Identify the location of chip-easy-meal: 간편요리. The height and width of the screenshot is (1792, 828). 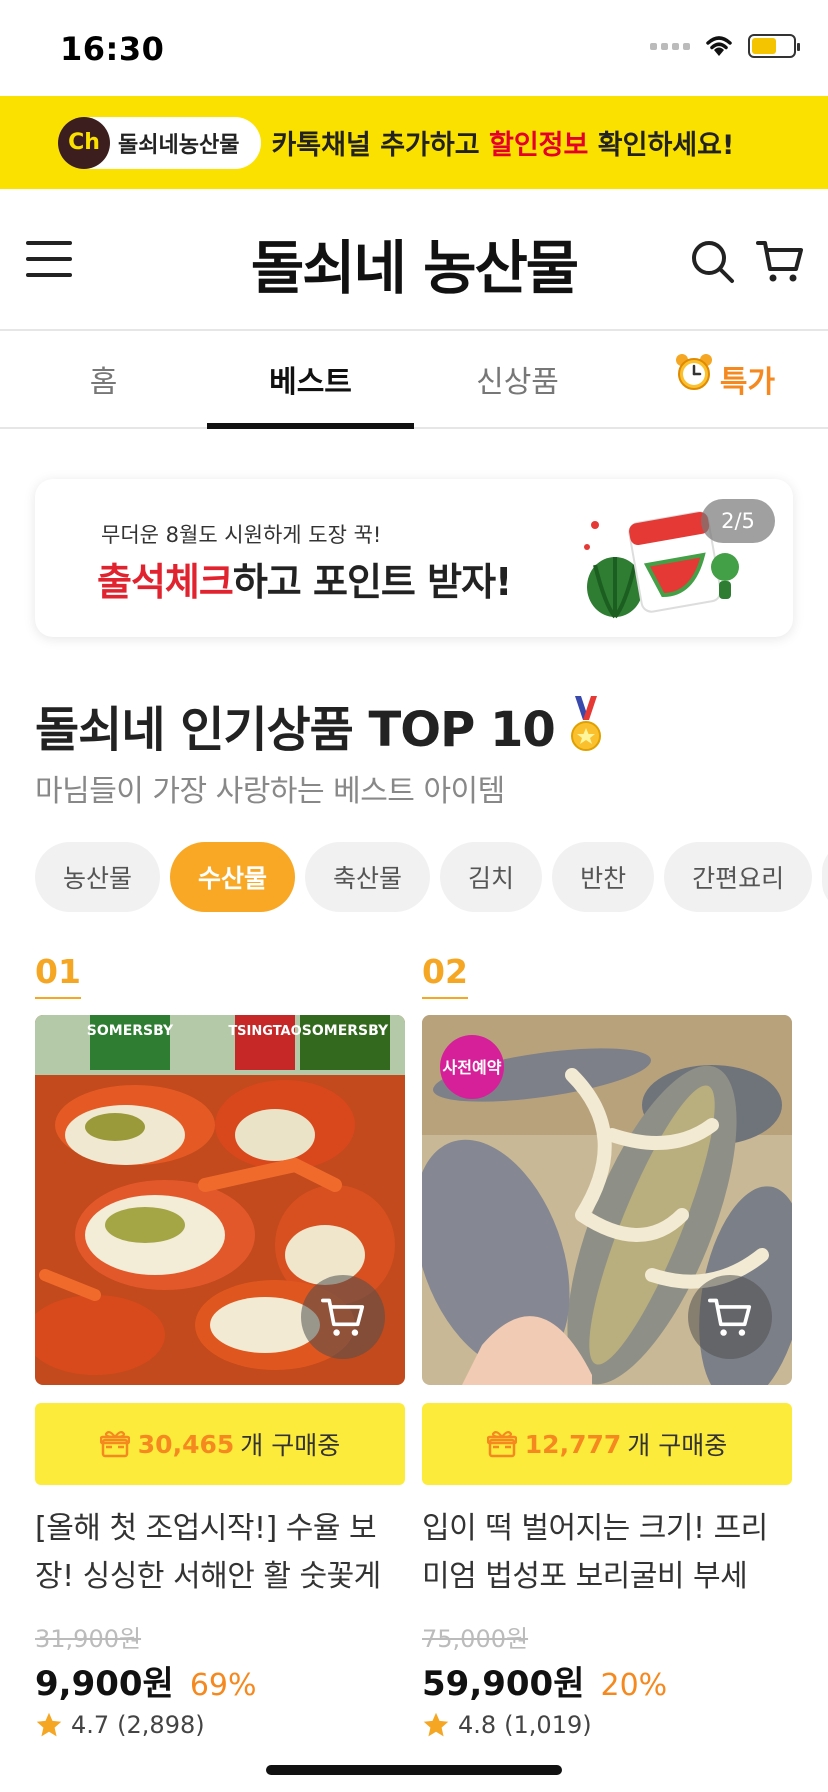
(738, 877).